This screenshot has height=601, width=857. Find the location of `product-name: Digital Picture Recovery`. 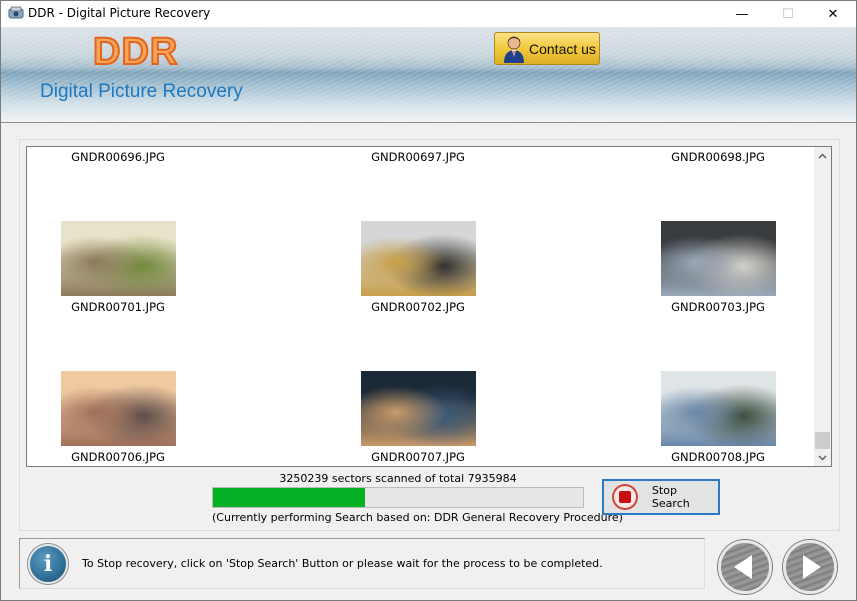

product-name: Digital Picture Recovery is located at coordinates (141, 91).